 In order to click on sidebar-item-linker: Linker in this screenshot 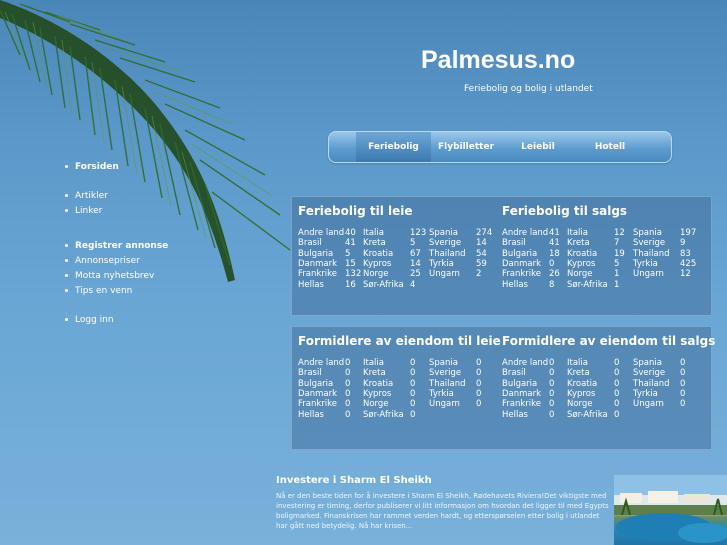, I will do `click(83, 211)`.